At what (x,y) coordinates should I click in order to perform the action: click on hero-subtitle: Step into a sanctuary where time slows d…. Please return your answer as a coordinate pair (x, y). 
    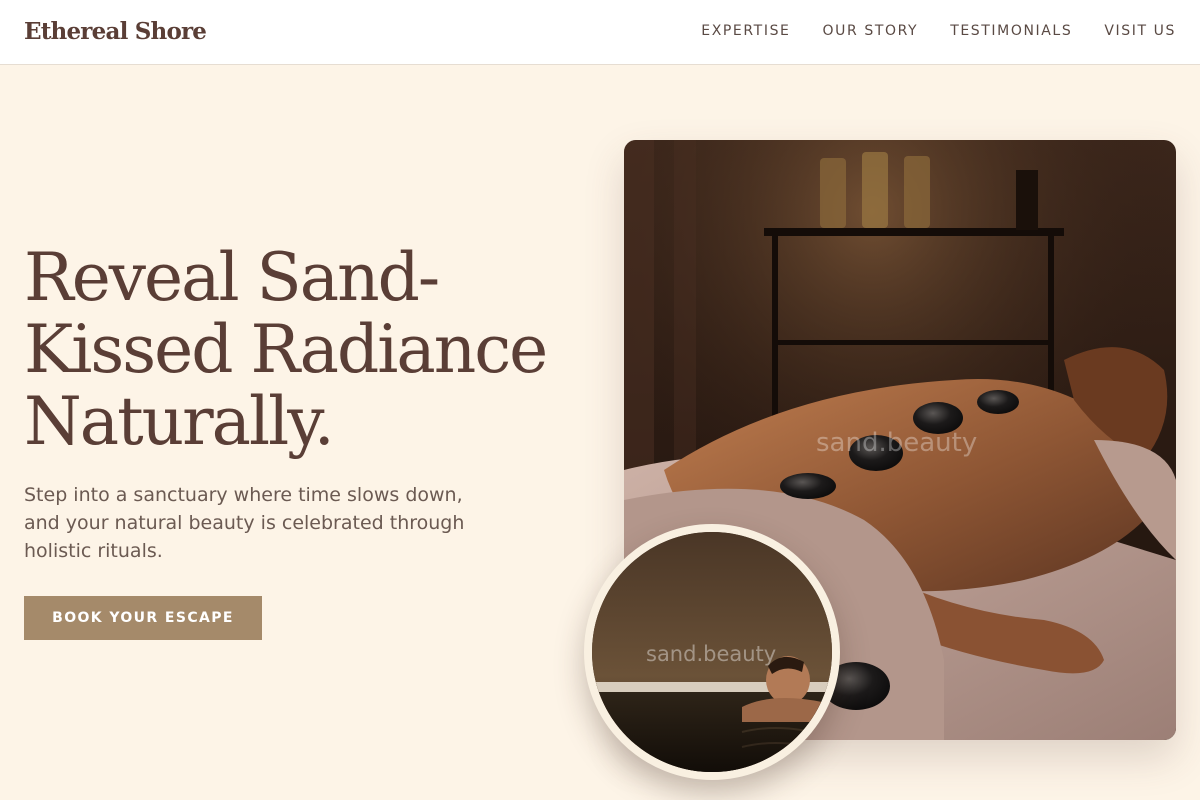
    Looking at the image, I should click on (244, 523).